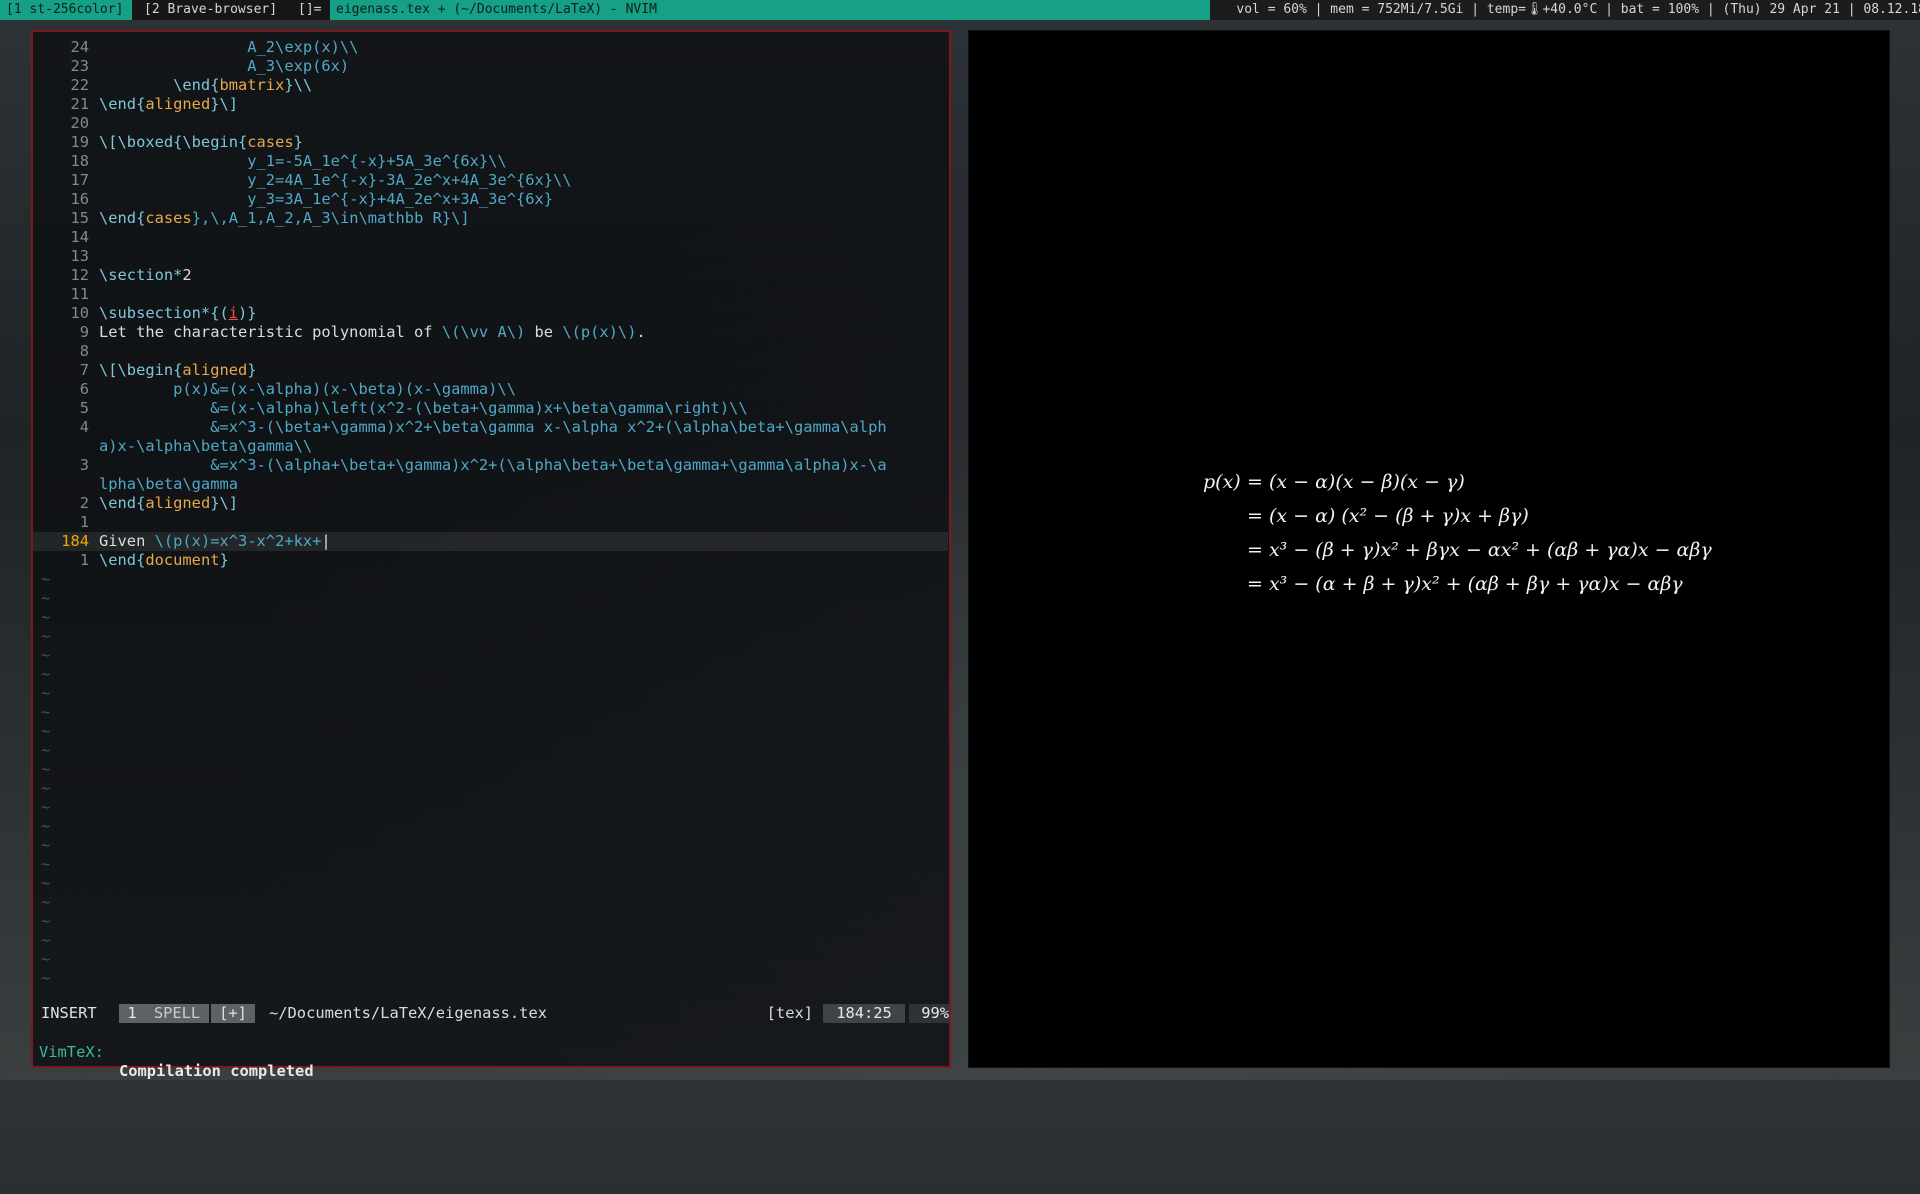 This screenshot has width=1920, height=1194. What do you see at coordinates (326, 541) in the screenshot?
I see `syntax-token: |` at bounding box center [326, 541].